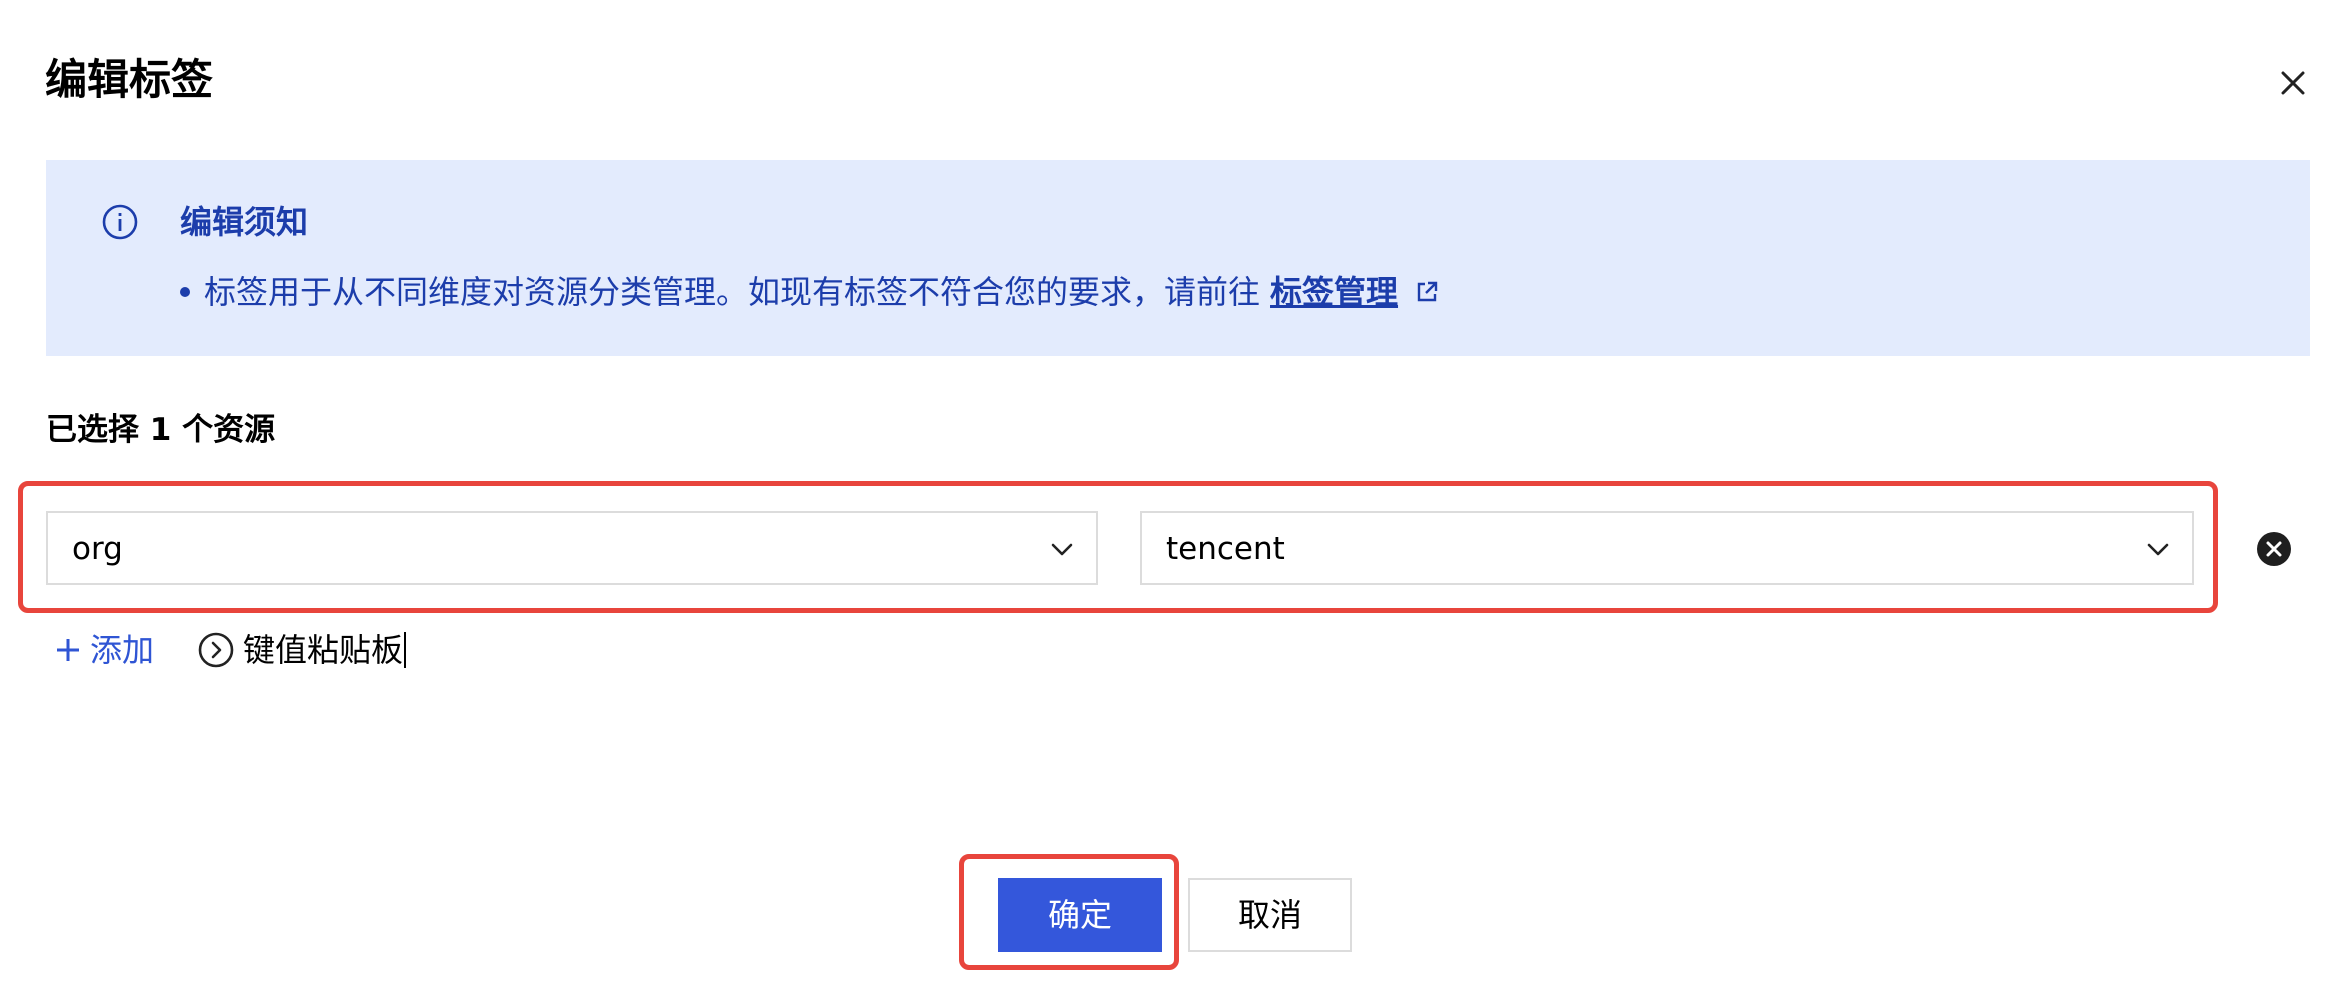 This screenshot has width=2337, height=991. What do you see at coordinates (244, 222) in the screenshot?
I see `notice-title: 编辑须知` at bounding box center [244, 222].